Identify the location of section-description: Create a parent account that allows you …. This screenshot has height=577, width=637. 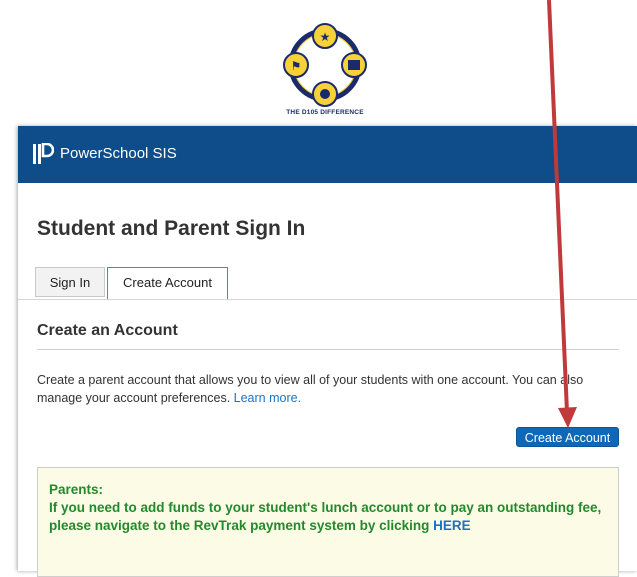
(330, 389).